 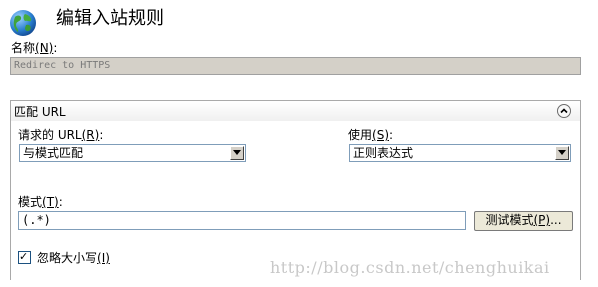 What do you see at coordinates (101, 135) in the screenshot?
I see `requested-url-colon: :` at bounding box center [101, 135].